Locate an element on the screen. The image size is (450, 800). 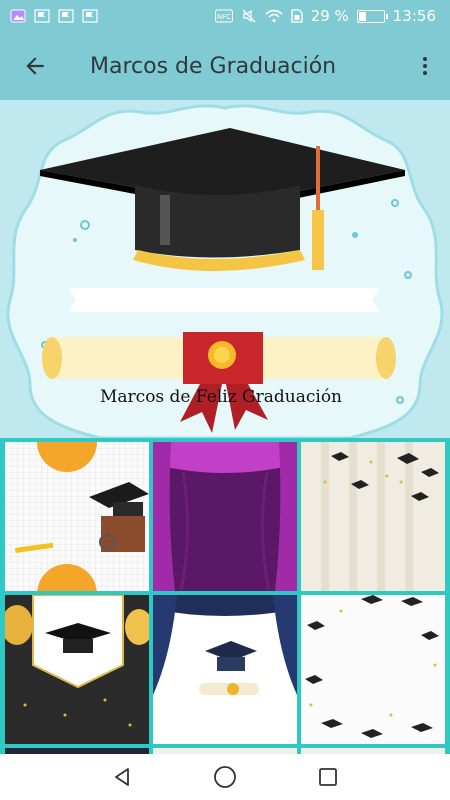
svg-text: NFC is located at coordinates (224, 17).